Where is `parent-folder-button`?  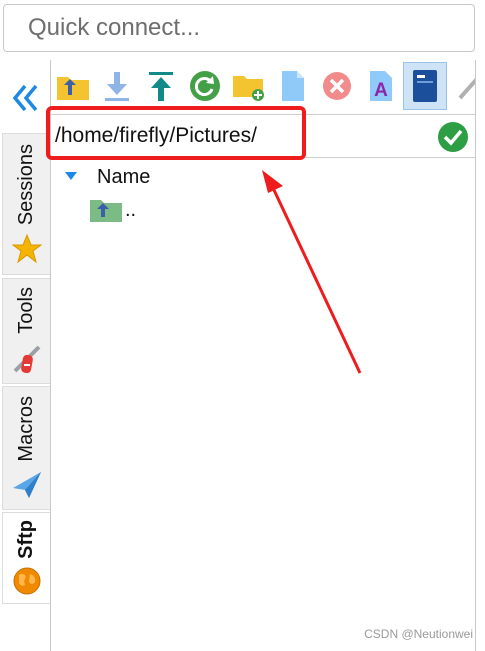 parent-folder-button is located at coordinates (73, 86).